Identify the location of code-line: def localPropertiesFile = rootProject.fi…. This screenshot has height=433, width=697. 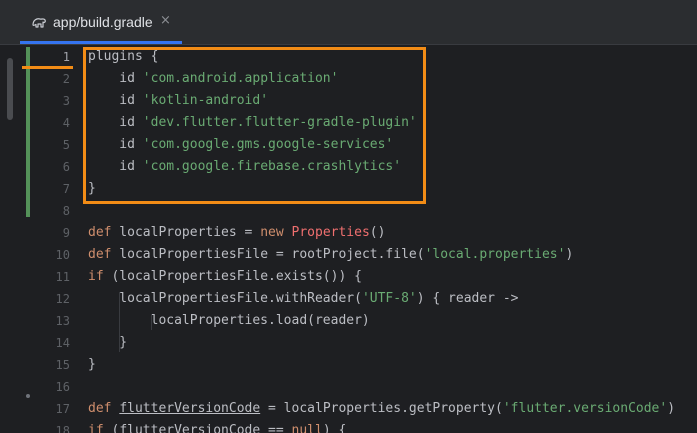
(330, 255).